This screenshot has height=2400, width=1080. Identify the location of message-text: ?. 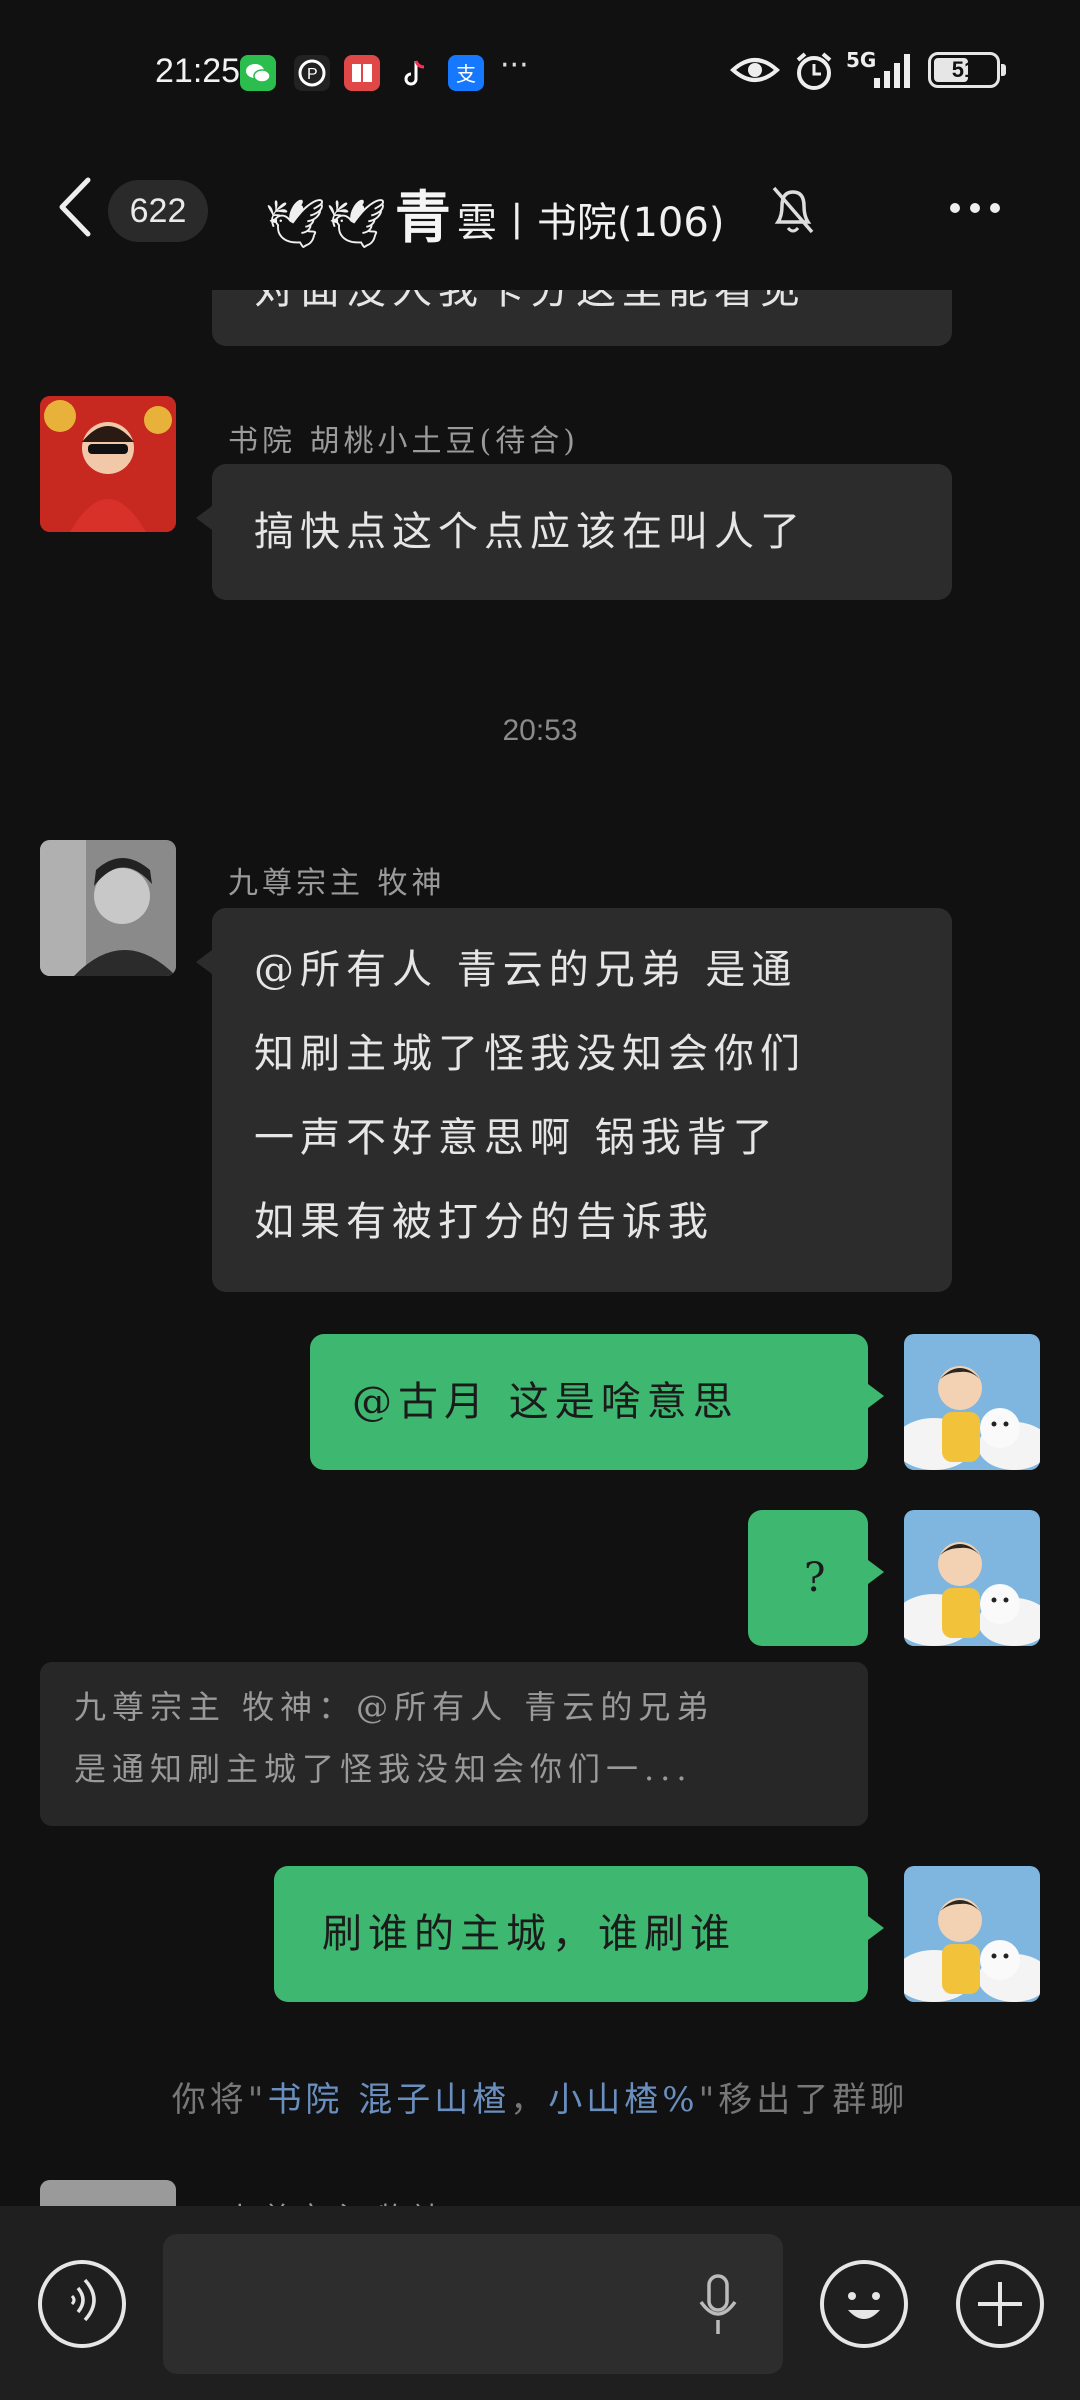
(818, 1578).